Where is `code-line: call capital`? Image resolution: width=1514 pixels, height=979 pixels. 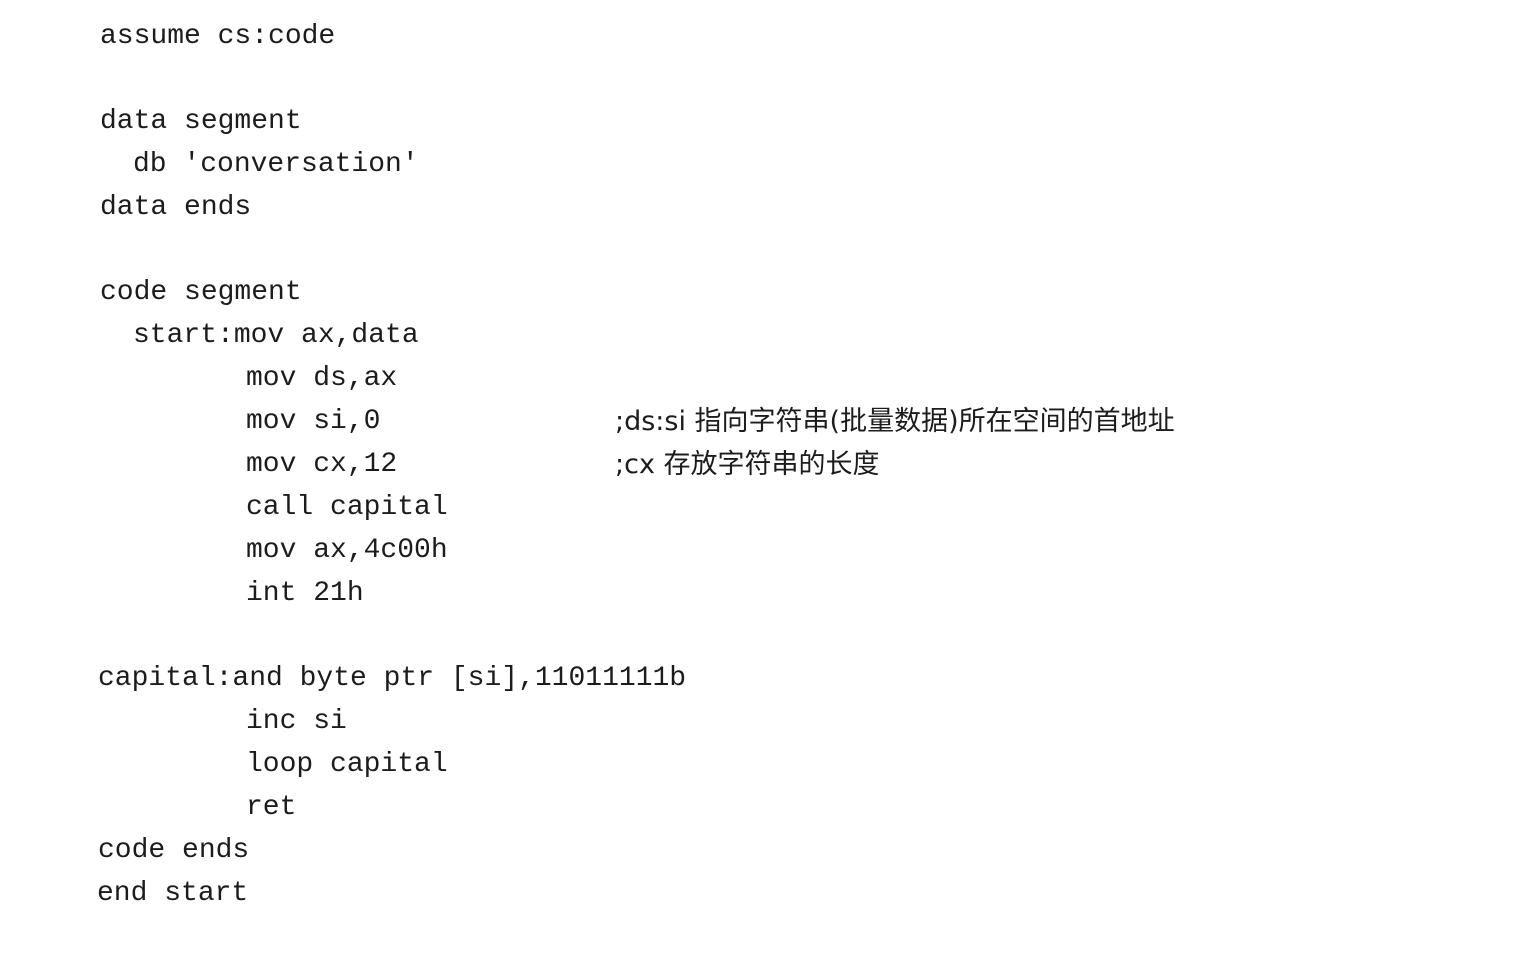 code-line: call capital is located at coordinates (224, 508).